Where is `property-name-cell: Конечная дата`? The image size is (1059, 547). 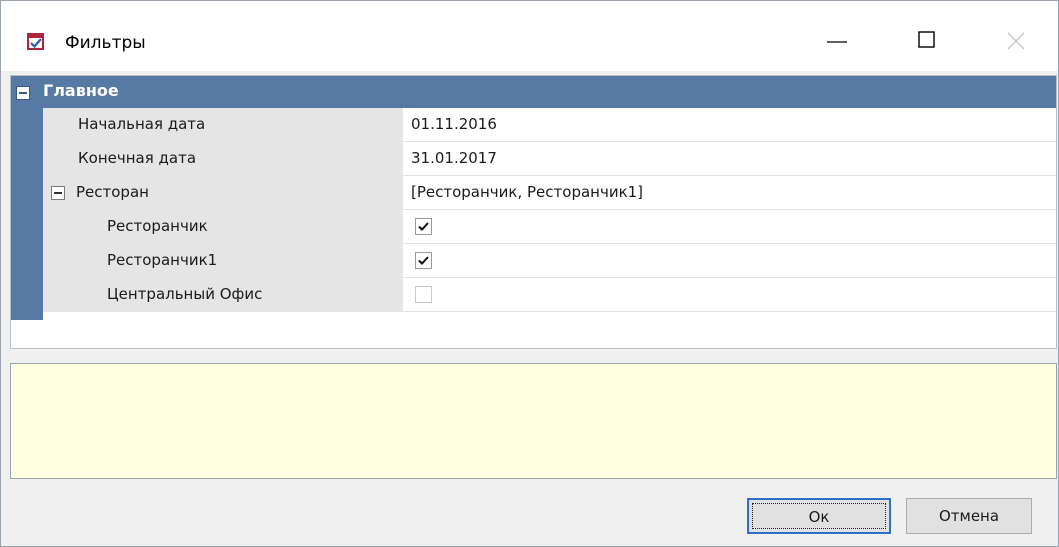
property-name-cell: Конечная дата is located at coordinates (223, 158).